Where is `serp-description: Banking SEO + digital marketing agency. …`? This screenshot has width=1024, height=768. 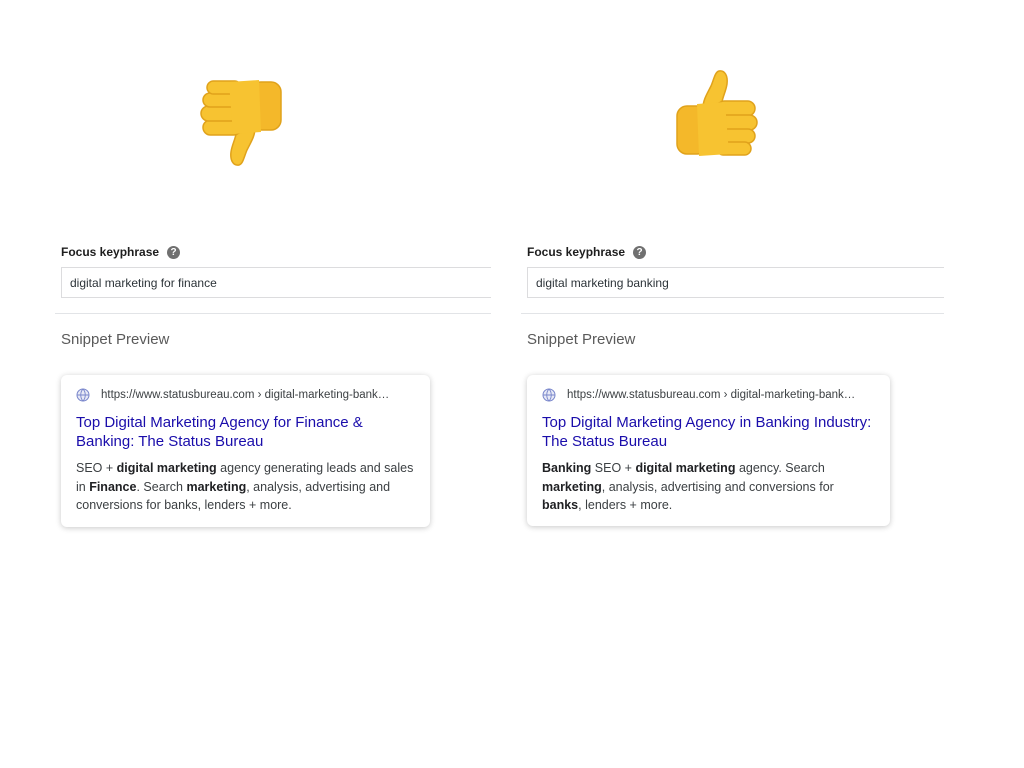 serp-description: Banking SEO + digital marketing agency. … is located at coordinates (709, 487).